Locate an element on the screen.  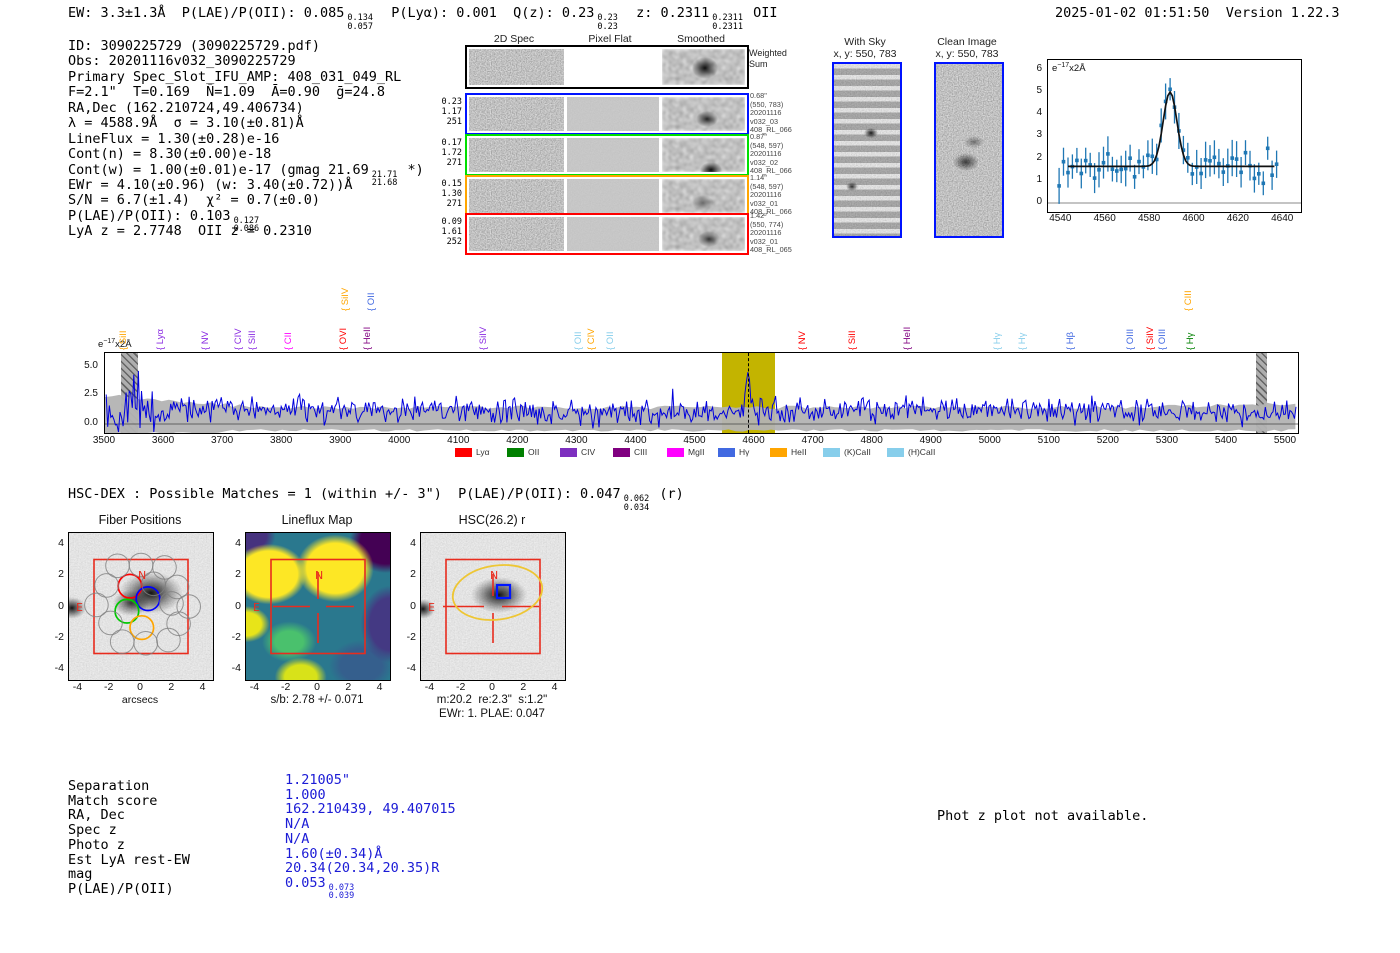
match-row-label: Est LyA rest-EW is located at coordinates (129, 859).